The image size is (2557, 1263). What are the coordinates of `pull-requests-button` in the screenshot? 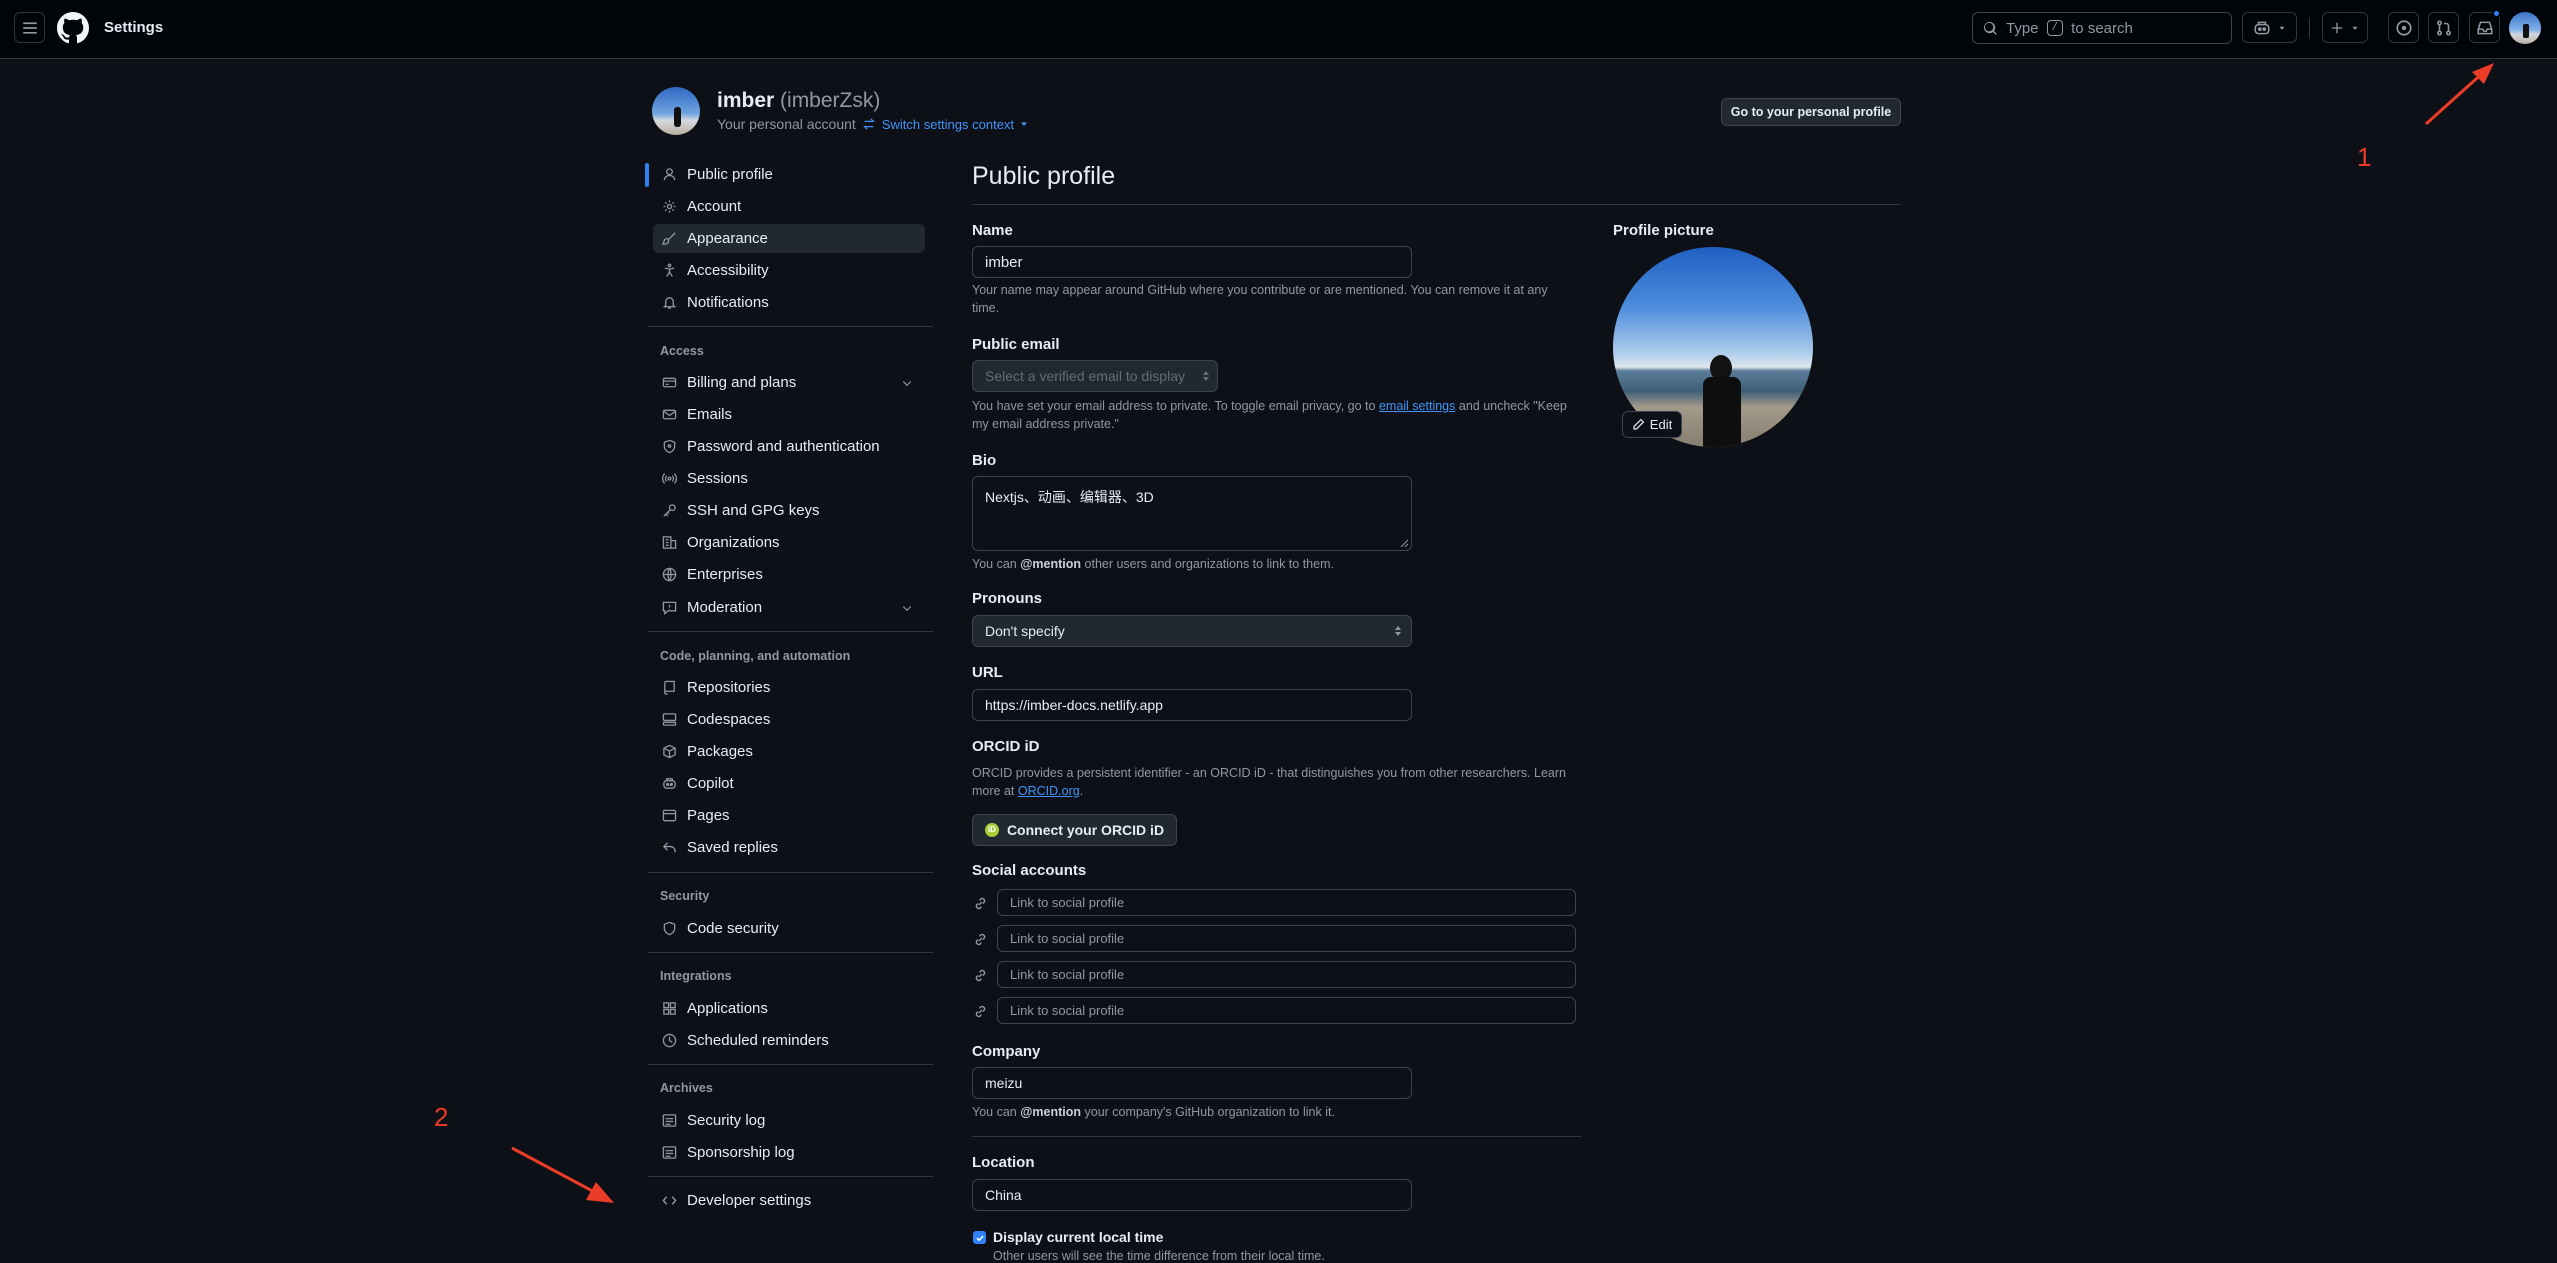 It's located at (2443, 27).